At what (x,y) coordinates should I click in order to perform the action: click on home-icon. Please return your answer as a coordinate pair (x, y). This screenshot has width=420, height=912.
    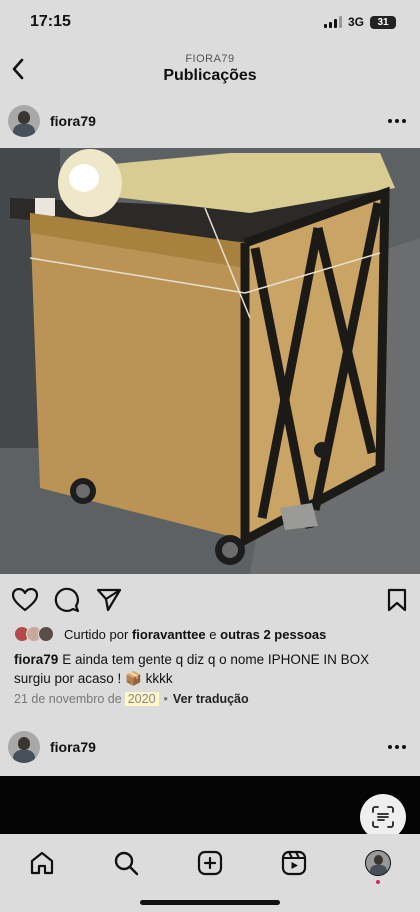
    Looking at the image, I should click on (42, 863).